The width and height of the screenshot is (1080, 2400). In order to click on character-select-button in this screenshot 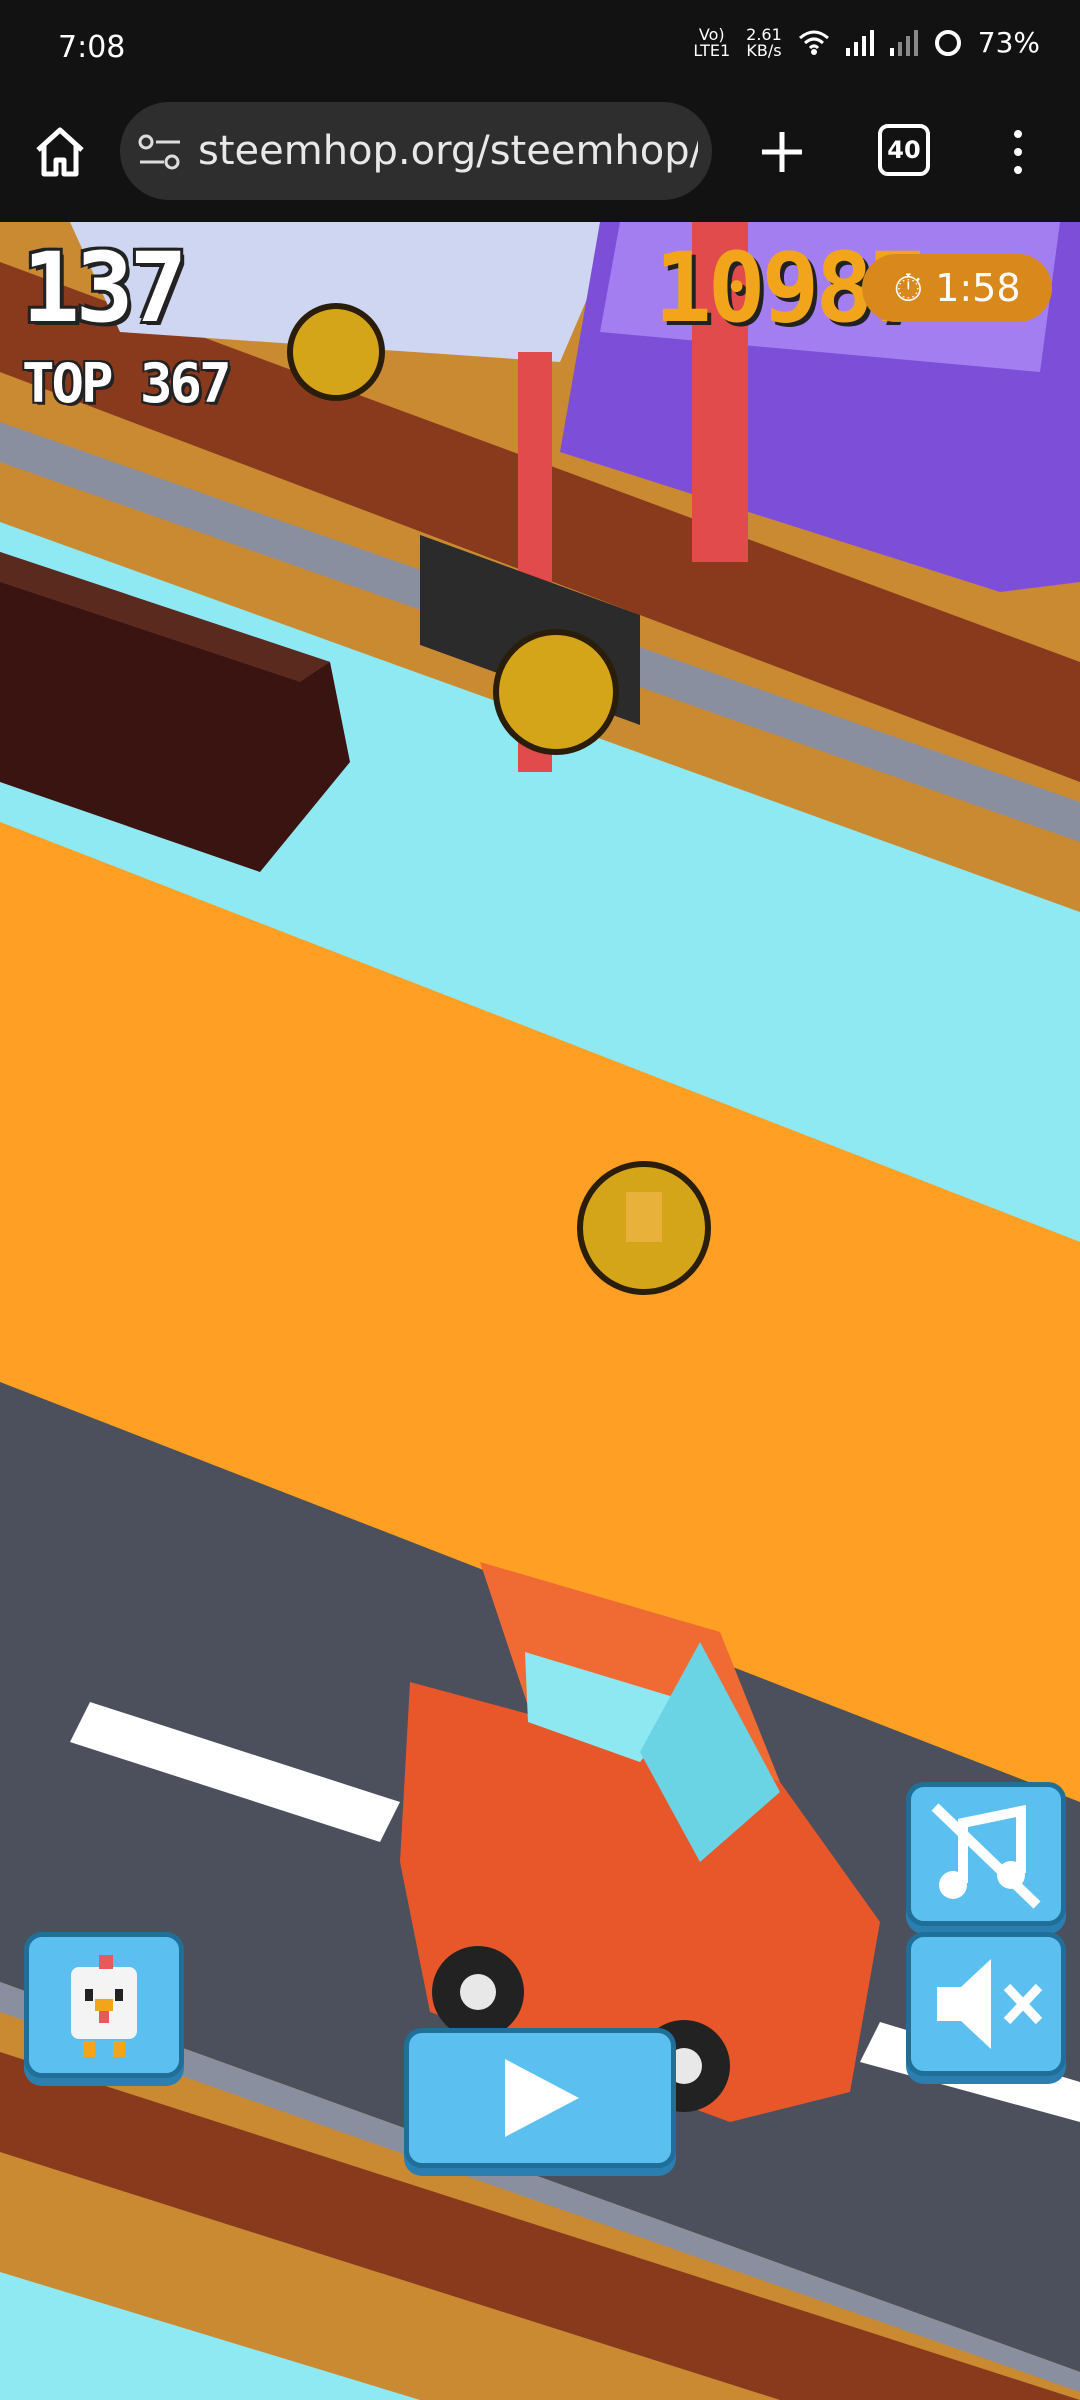, I will do `click(104, 2005)`.